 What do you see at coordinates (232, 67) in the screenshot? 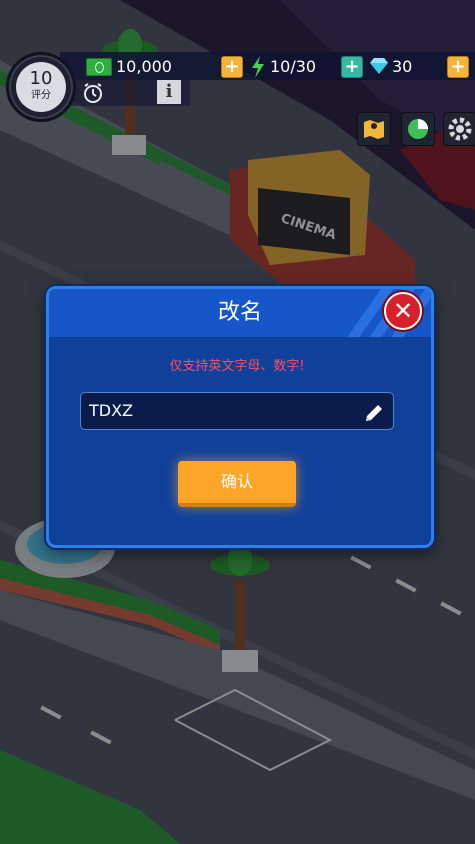
I see `add-cash-button: +` at bounding box center [232, 67].